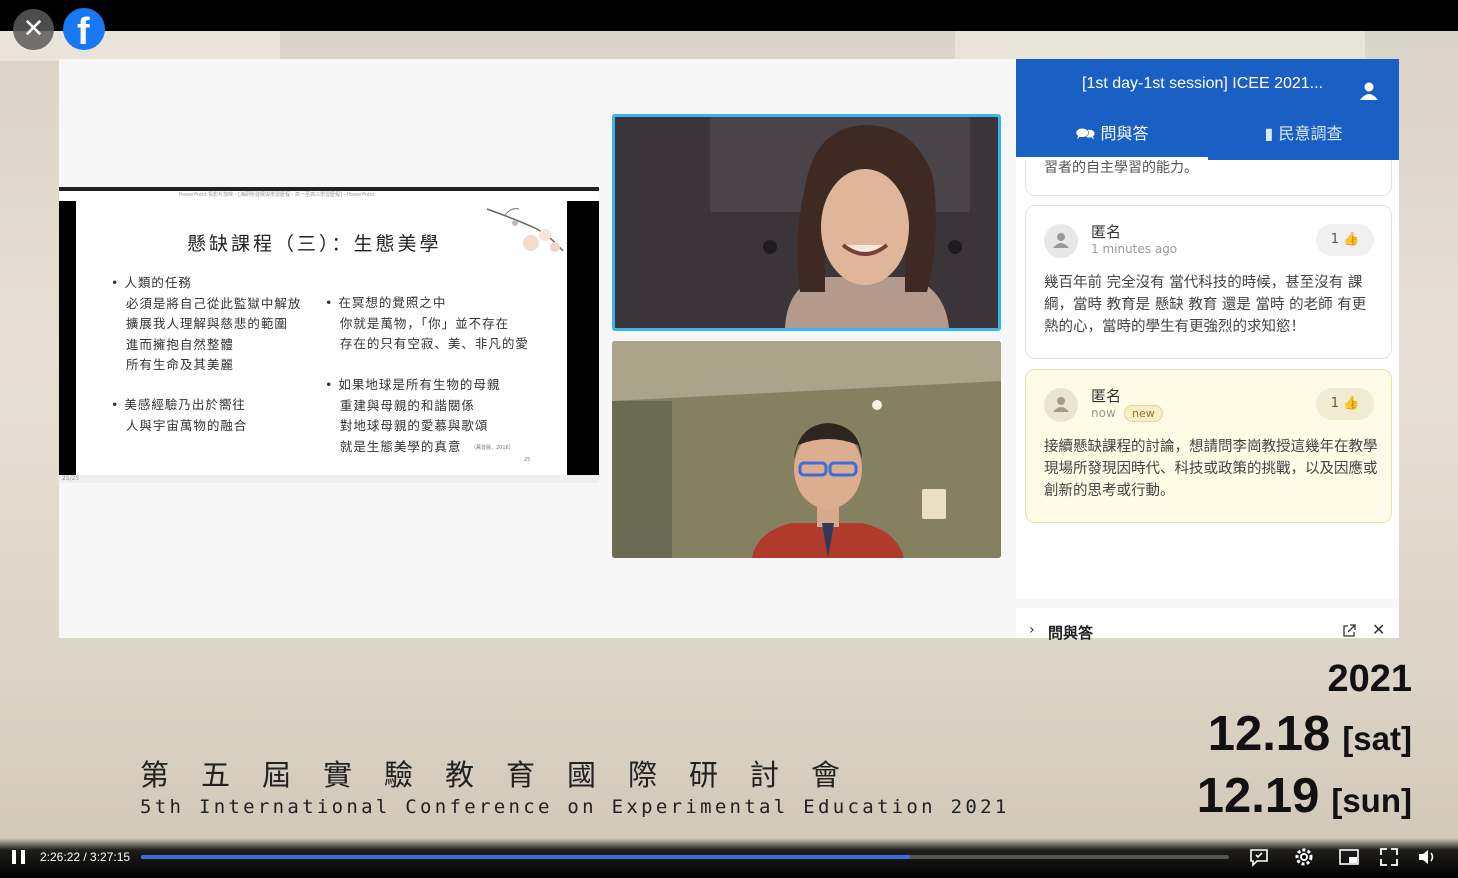 This screenshot has width=1458, height=878. What do you see at coordinates (1371, 800) in the screenshot?
I see `day-2: [sun]` at bounding box center [1371, 800].